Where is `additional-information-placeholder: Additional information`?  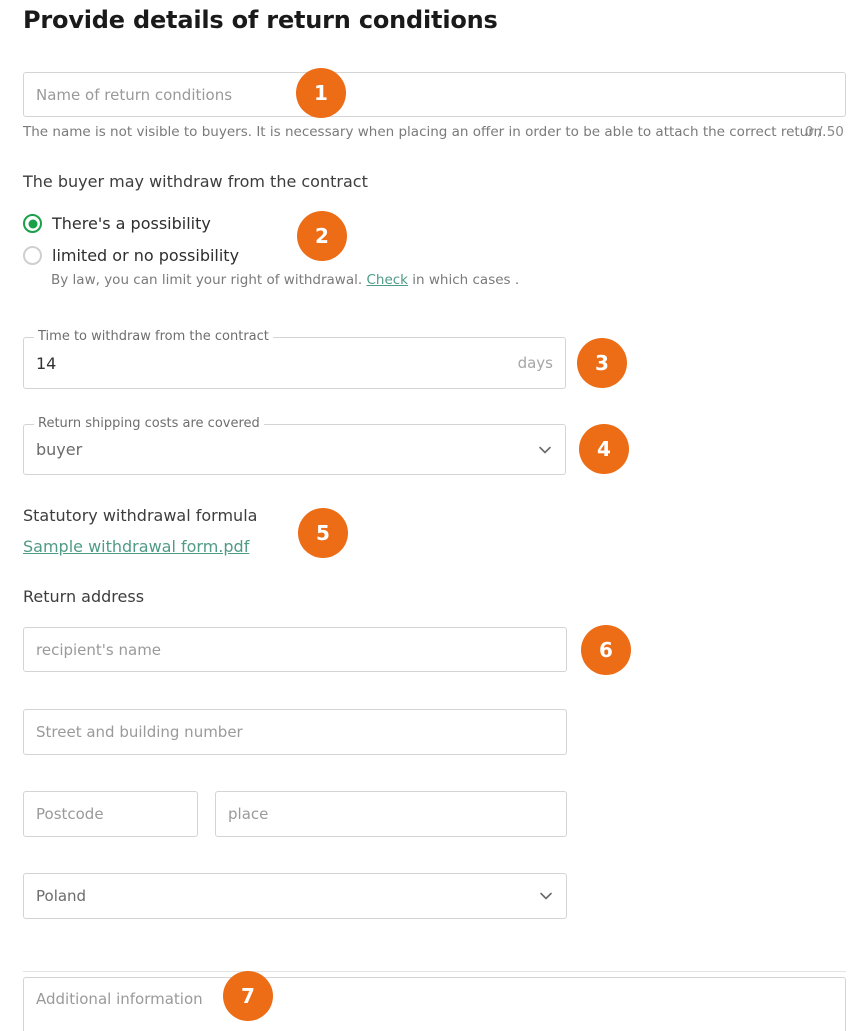 additional-information-placeholder: Additional information is located at coordinates (119, 999).